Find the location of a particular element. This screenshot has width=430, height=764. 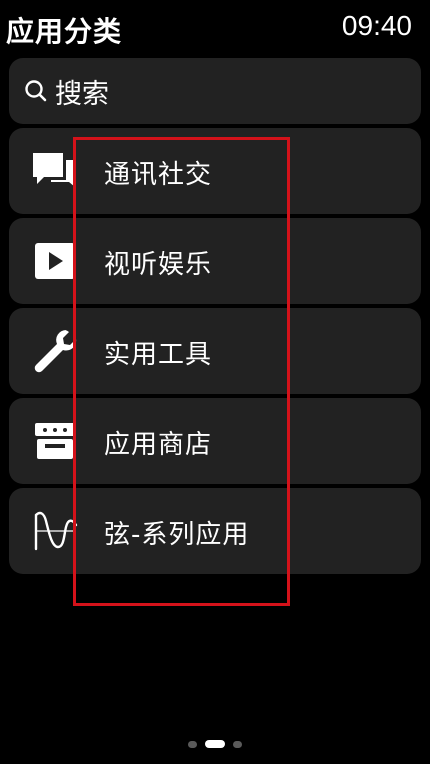

search-label: 搜索 is located at coordinates (82, 94).